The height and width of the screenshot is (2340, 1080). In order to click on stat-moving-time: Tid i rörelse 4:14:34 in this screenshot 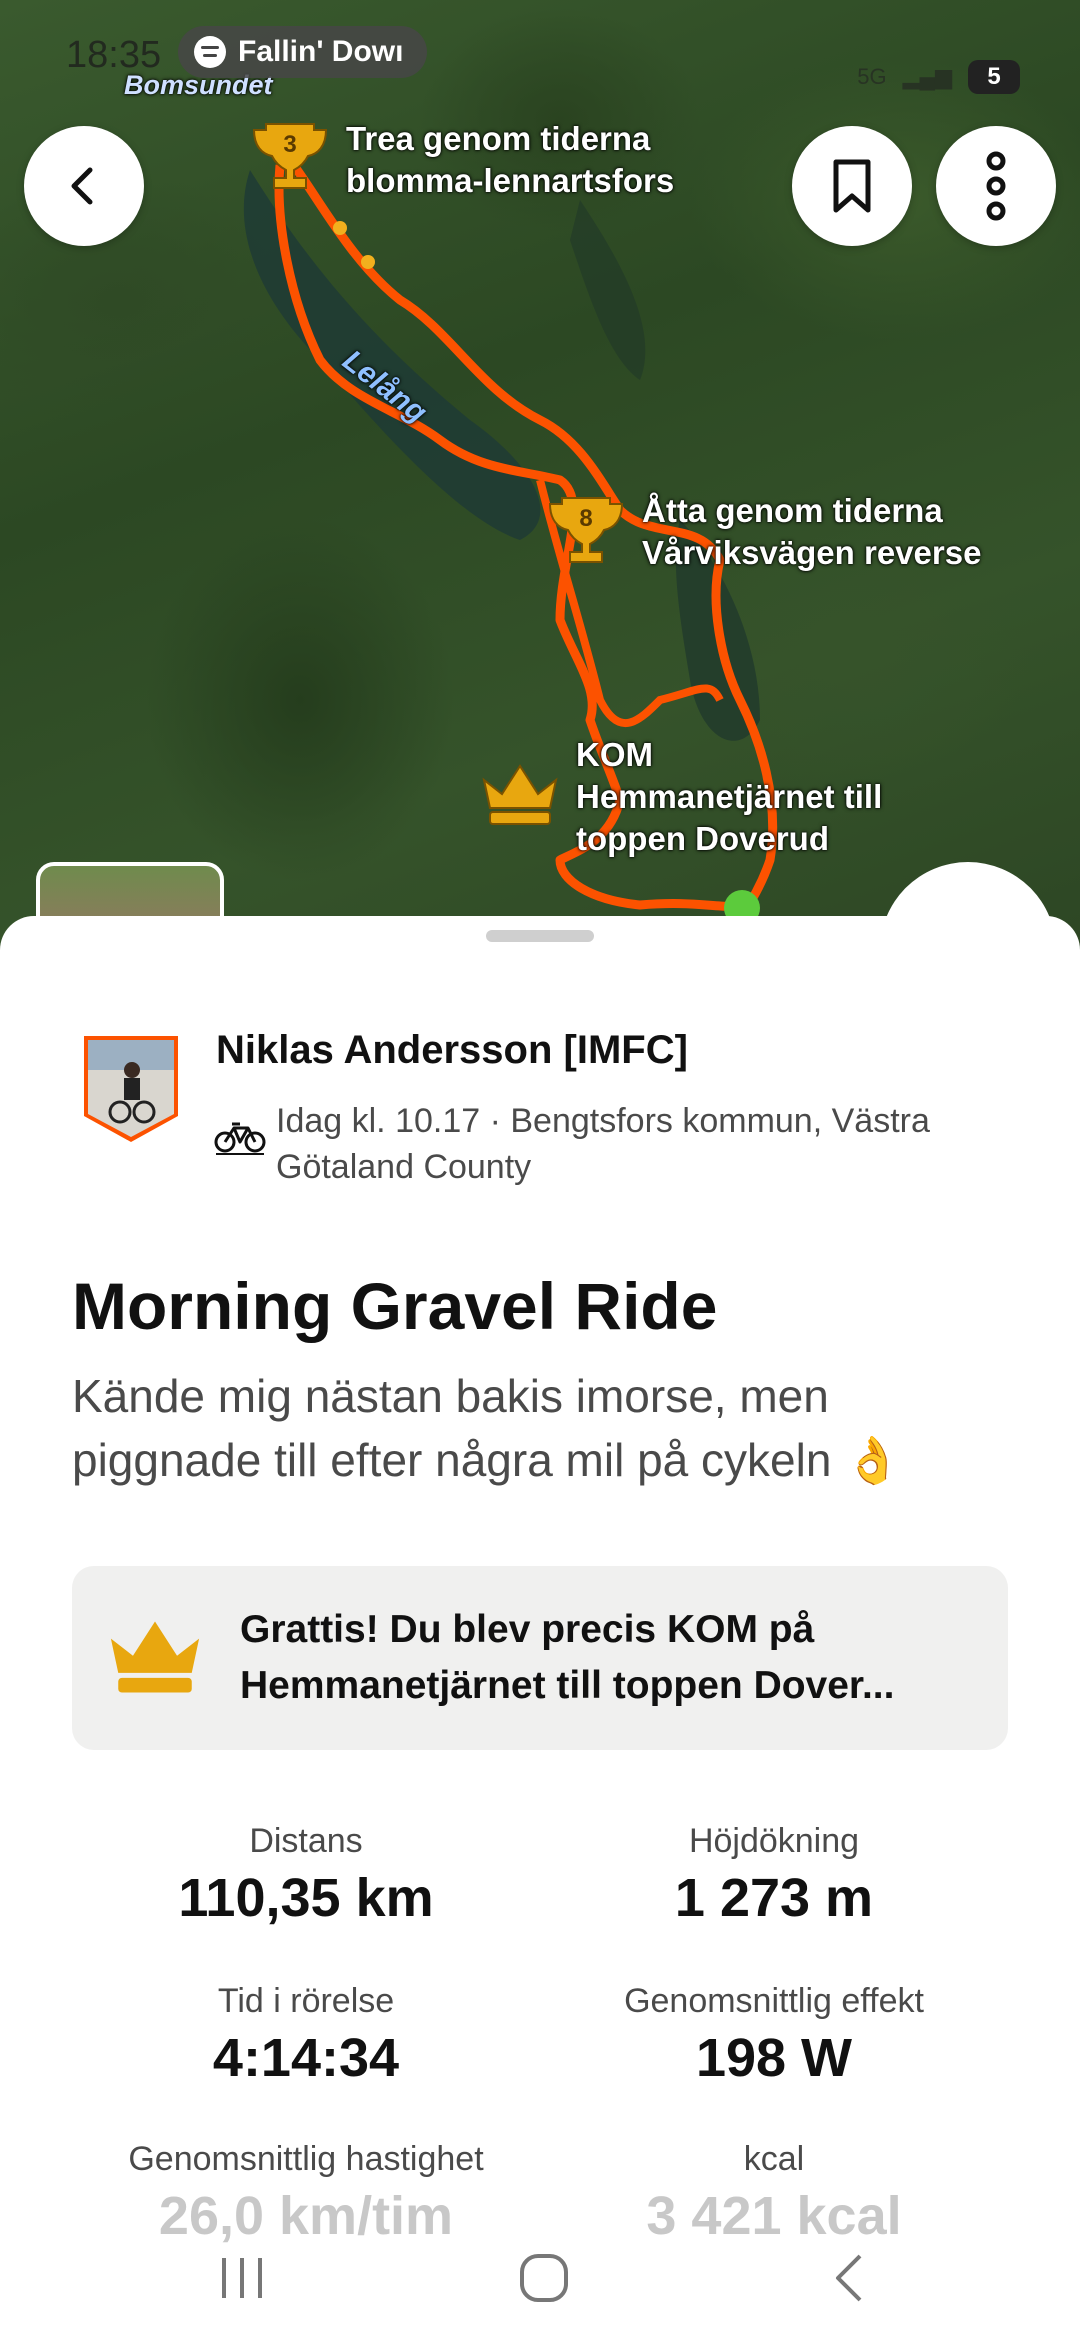, I will do `click(306, 2035)`.